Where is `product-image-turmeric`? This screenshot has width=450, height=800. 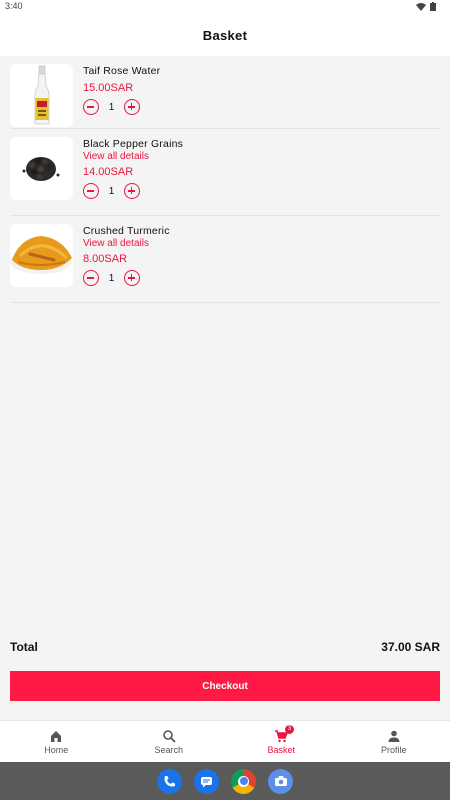
product-image-turmeric is located at coordinates (41, 255).